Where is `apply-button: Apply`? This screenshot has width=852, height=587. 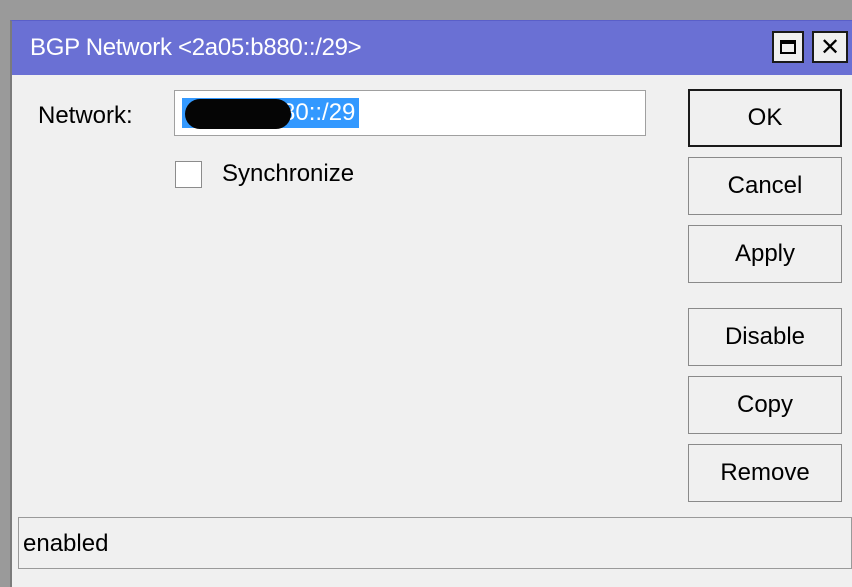
apply-button: Apply is located at coordinates (765, 254).